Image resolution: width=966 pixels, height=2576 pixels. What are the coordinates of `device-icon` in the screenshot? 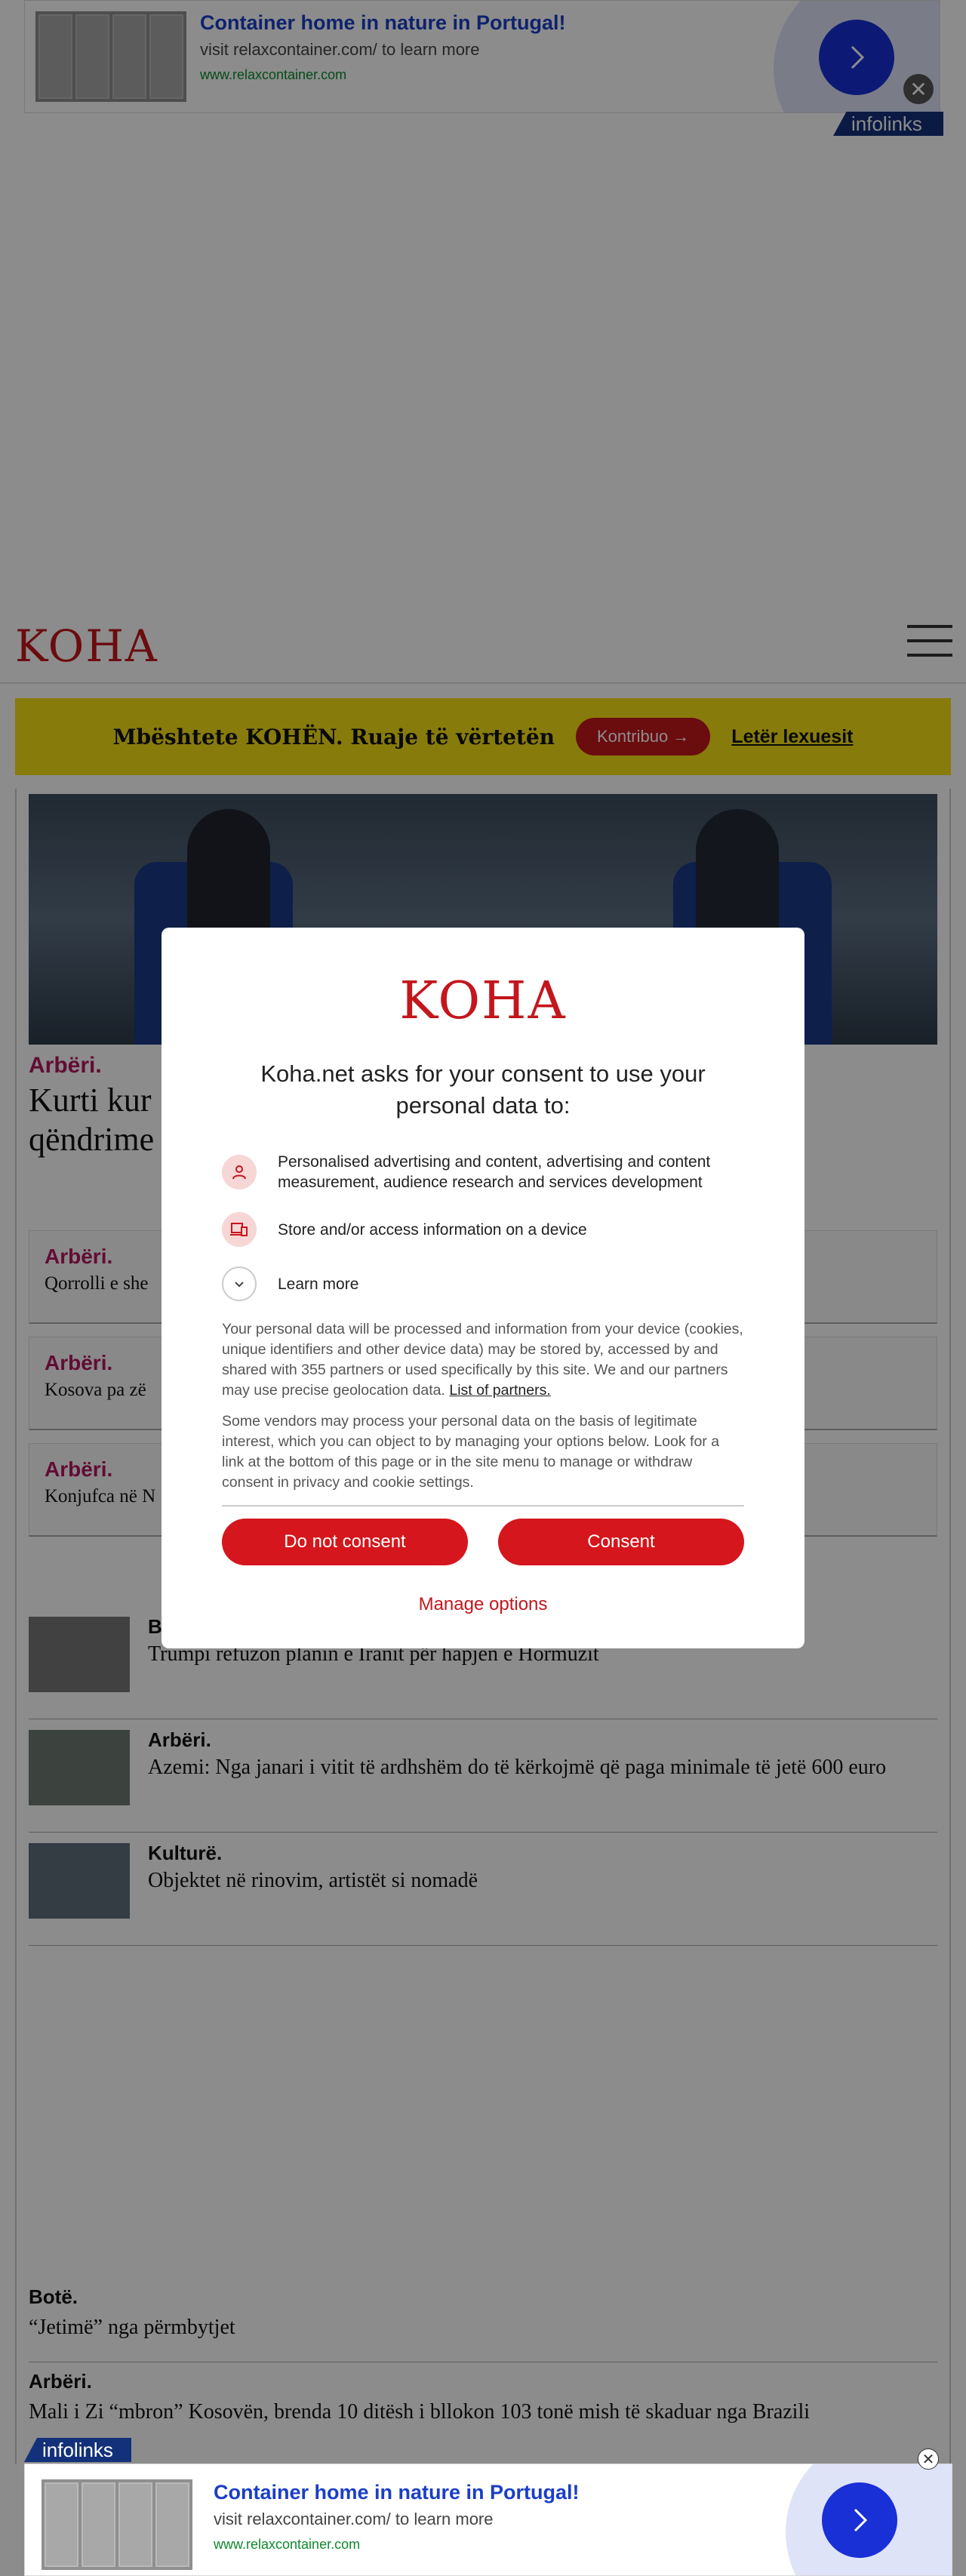 It's located at (239, 1229).